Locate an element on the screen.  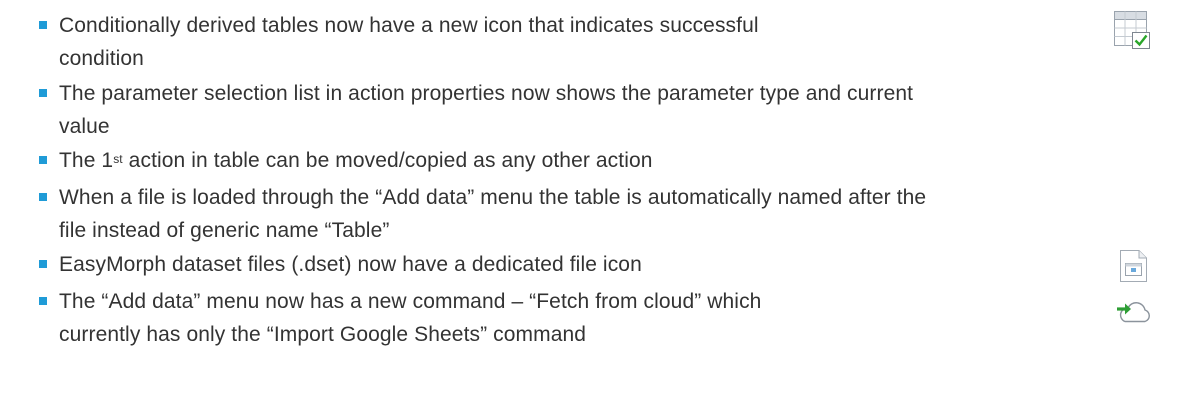
table-check-icon is located at coordinates (1132, 30).